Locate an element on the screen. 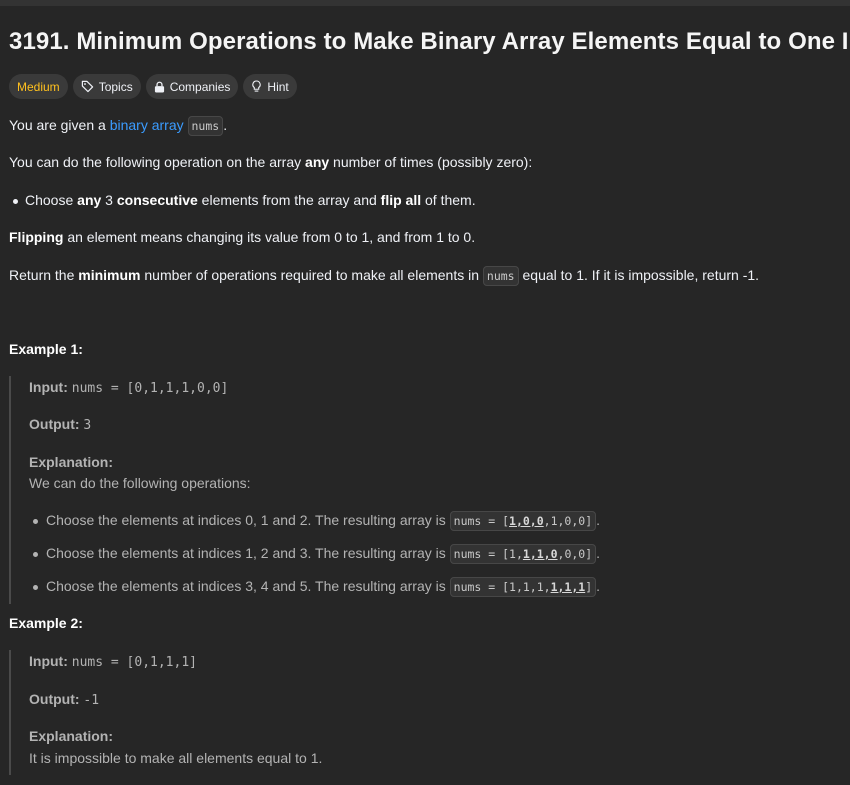  example-2-input: Input: nums = [0,1,1,1] is located at coordinates (113, 661).